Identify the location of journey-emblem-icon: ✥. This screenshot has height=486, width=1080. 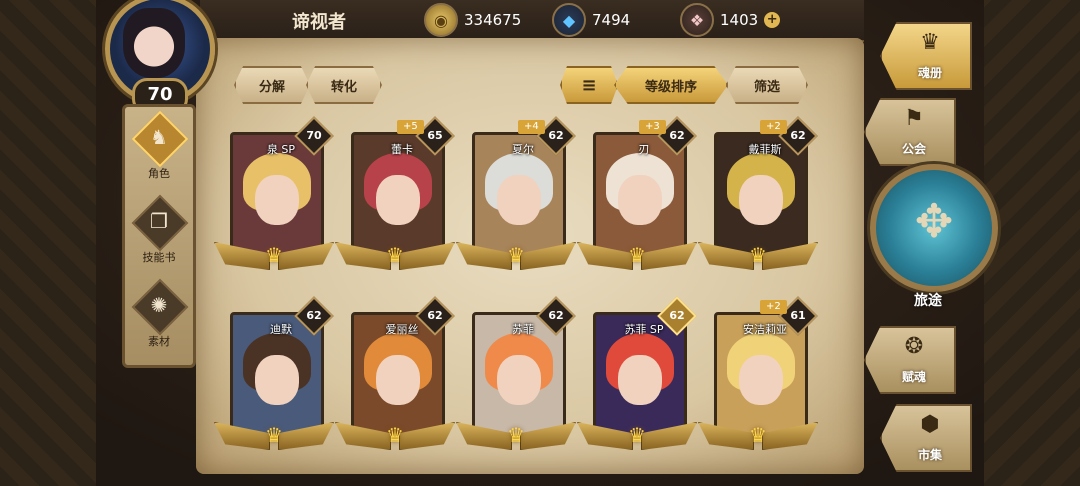
(934, 221).